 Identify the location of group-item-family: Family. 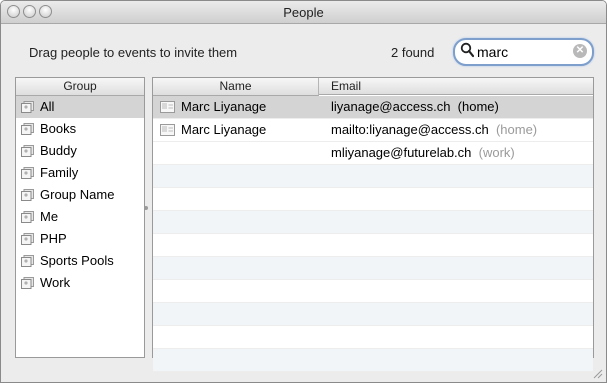
(80, 173).